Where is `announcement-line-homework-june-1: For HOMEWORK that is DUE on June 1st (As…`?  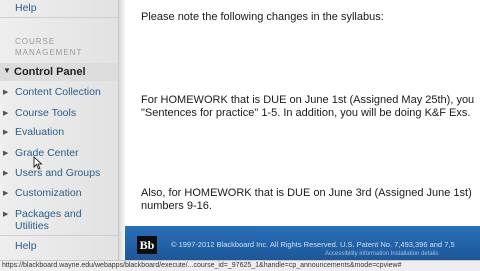 announcement-line-homework-june-1: For HOMEWORK that is DUE on June 1st (As… is located at coordinates (308, 100).